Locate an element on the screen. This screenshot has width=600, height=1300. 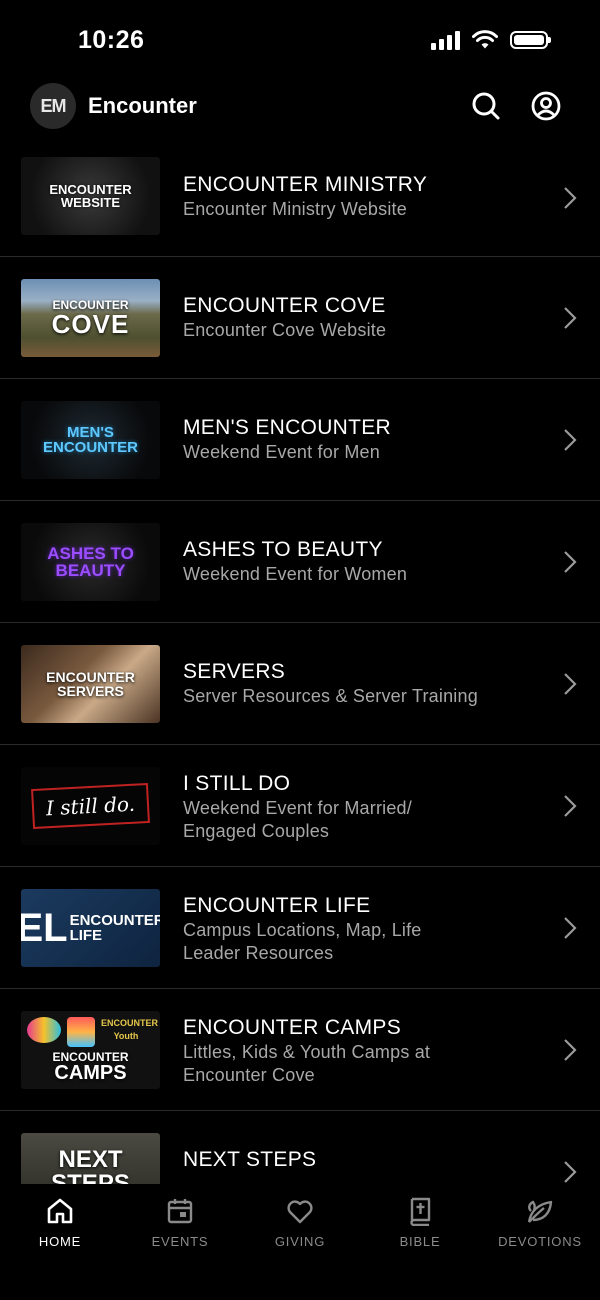
signal-icon is located at coordinates (445, 40).